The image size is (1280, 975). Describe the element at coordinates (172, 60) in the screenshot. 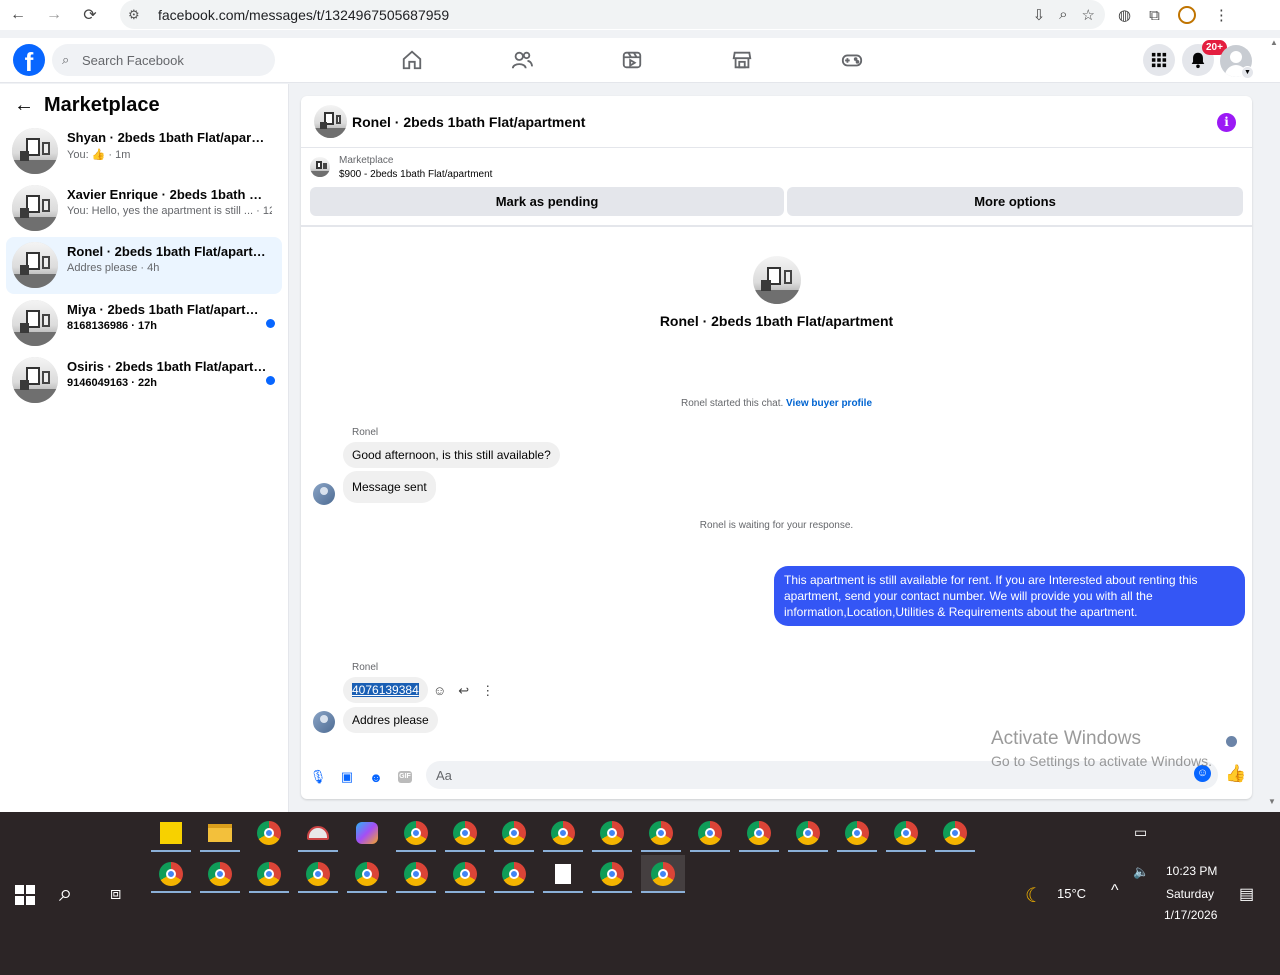

I see `search-input` at that location.